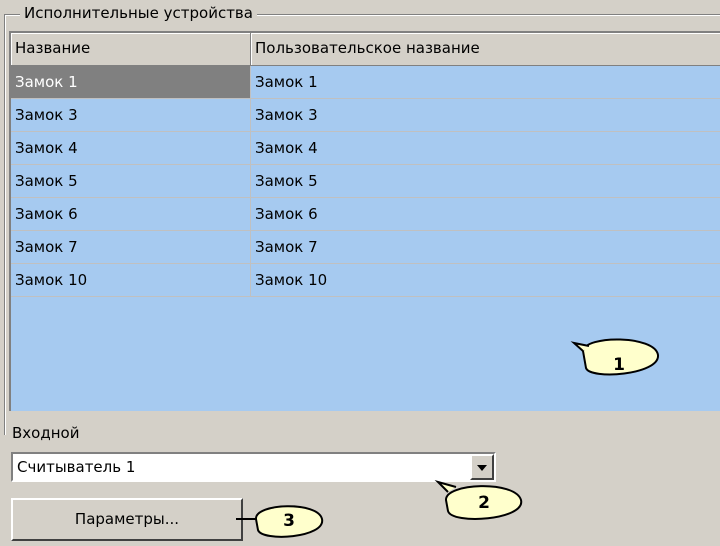  I want to click on chevron-down-icon, so click(482, 468).